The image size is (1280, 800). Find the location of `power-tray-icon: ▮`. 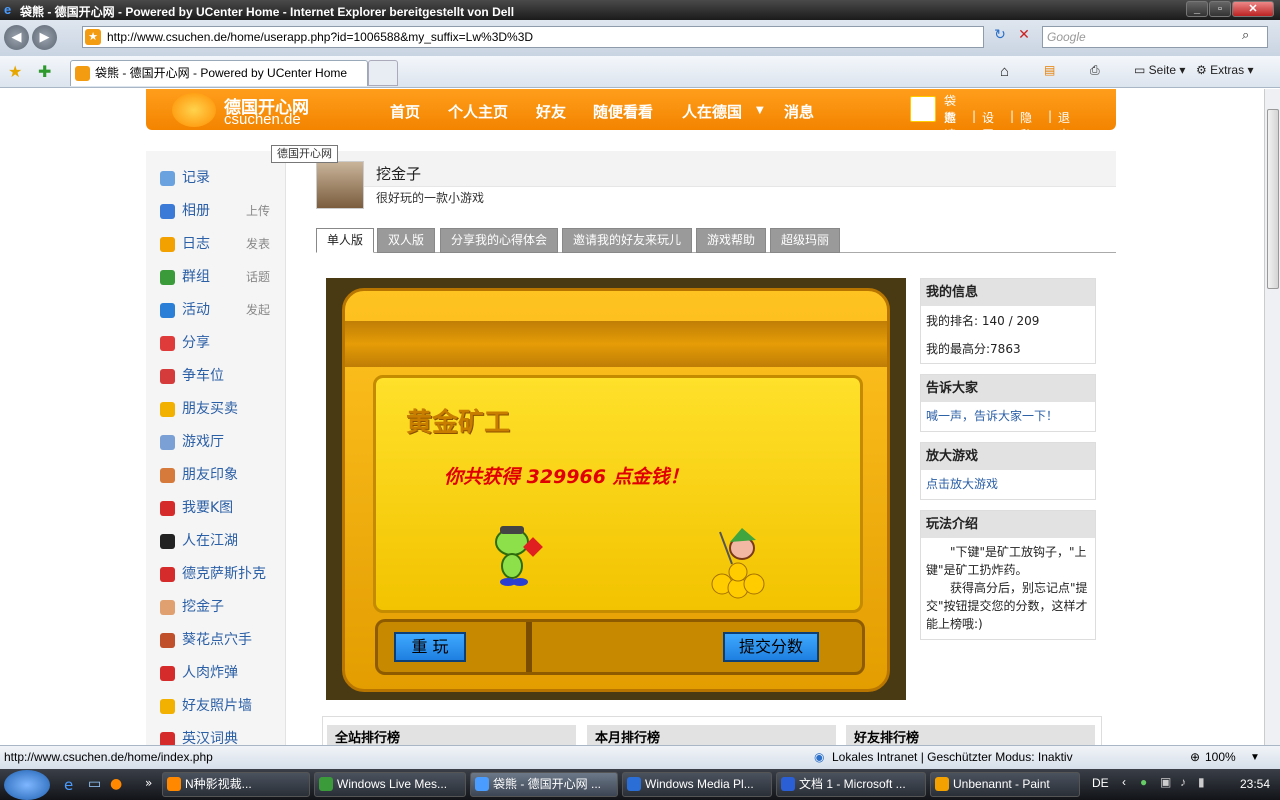

power-tray-icon: ▮ is located at coordinates (1201, 782).